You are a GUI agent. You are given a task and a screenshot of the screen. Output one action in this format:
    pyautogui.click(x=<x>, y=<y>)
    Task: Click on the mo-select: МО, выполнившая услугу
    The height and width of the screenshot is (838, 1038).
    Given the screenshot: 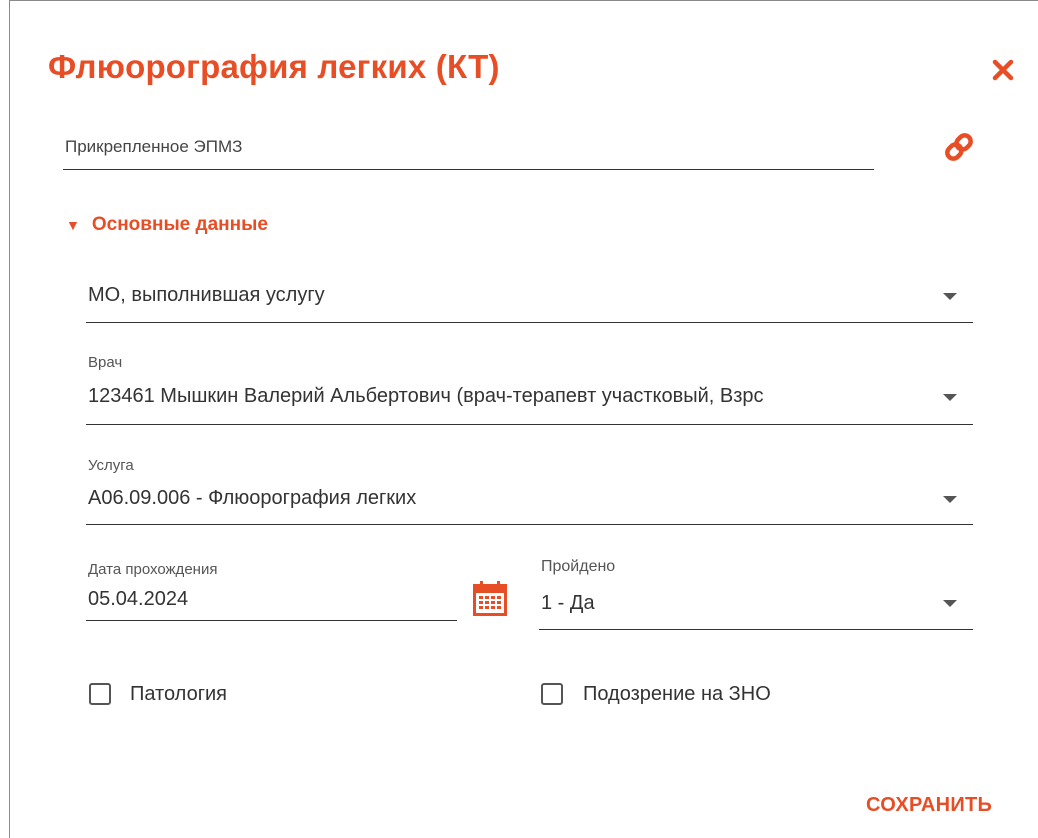 What is the action you would take?
    pyautogui.click(x=529, y=297)
    